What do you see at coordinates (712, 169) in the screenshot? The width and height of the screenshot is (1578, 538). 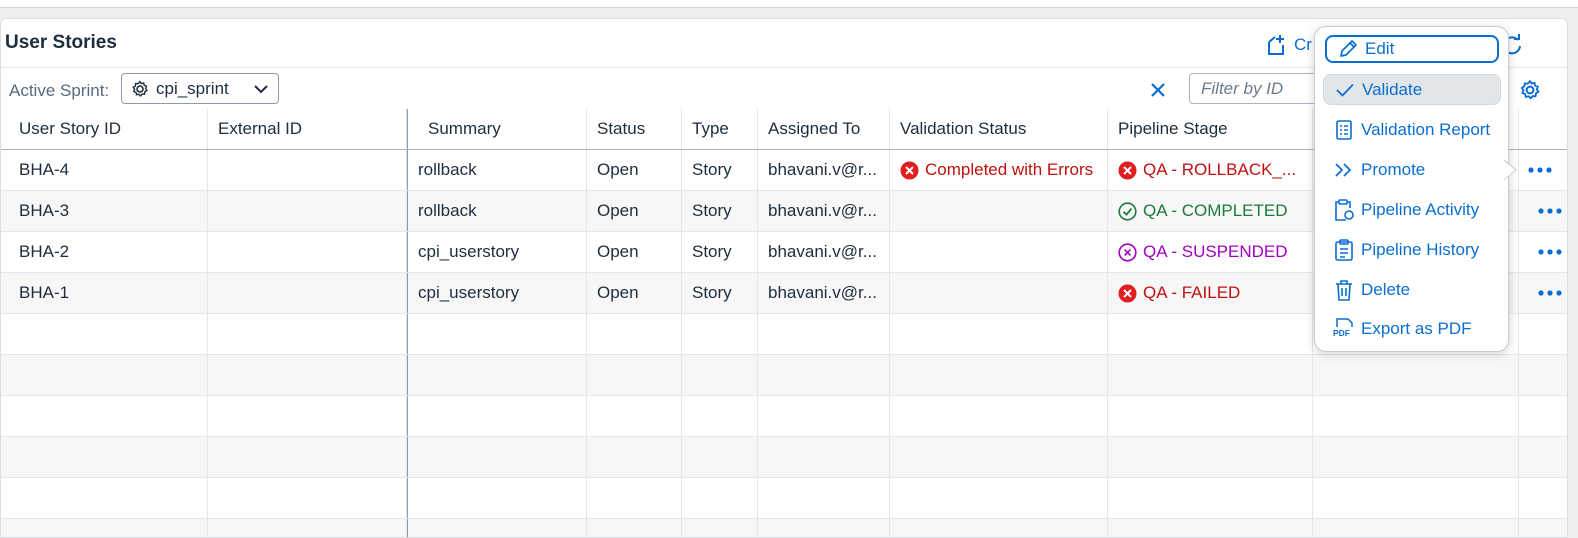 I see `cell-text: Story` at bounding box center [712, 169].